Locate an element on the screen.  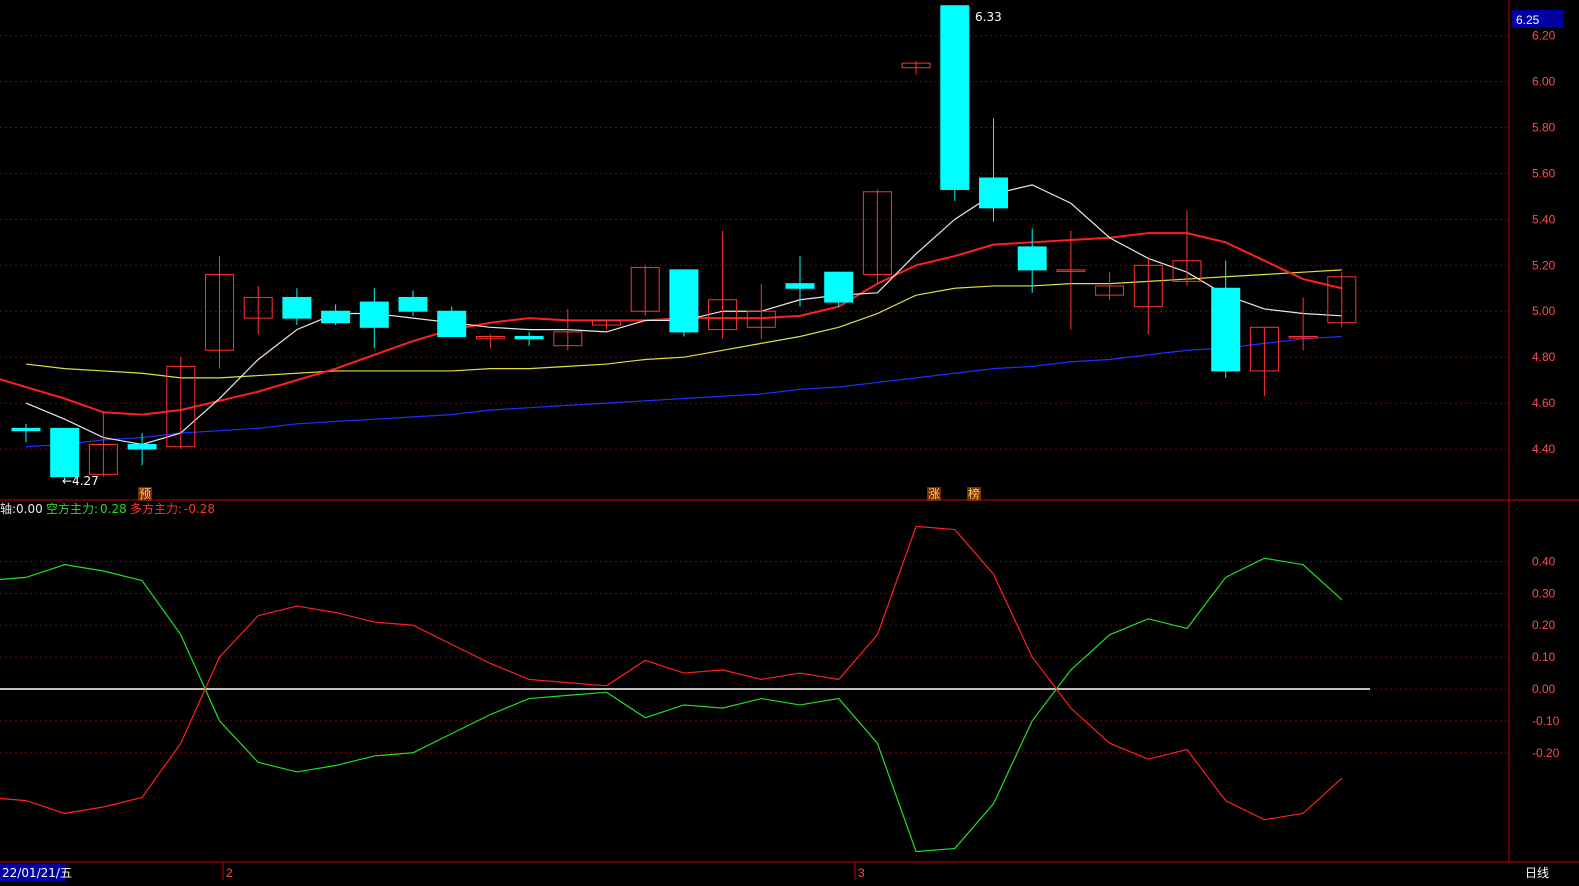
period-label: 日线 is located at coordinates (1537, 873).